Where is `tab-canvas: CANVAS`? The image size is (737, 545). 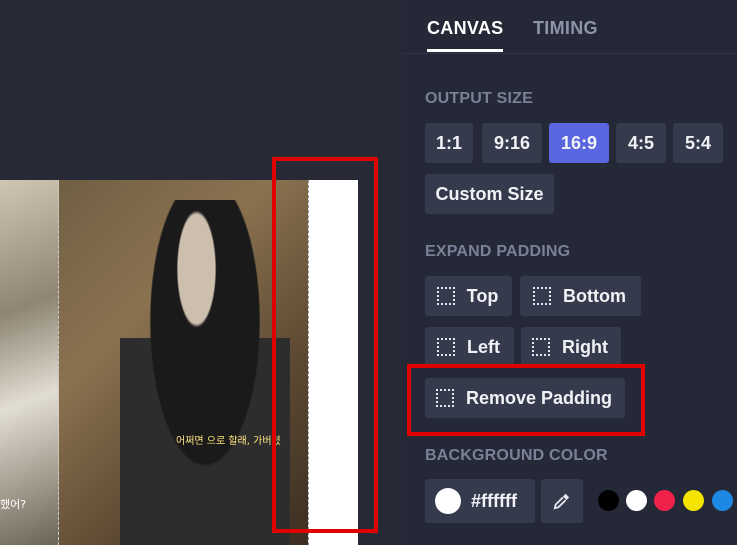 tab-canvas: CANVAS is located at coordinates (465, 35).